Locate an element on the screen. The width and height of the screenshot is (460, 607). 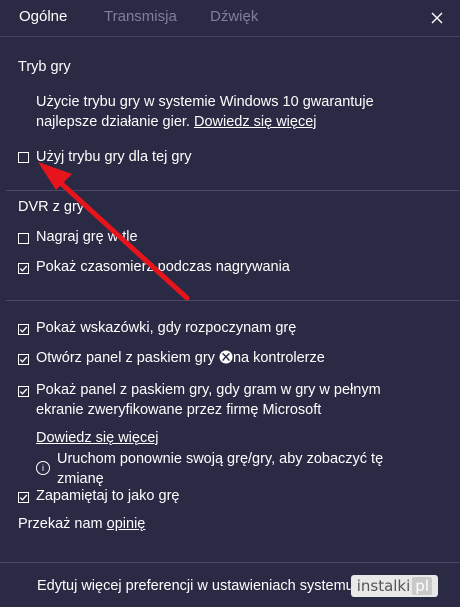
show-timer-checkbox is located at coordinates (23, 268).